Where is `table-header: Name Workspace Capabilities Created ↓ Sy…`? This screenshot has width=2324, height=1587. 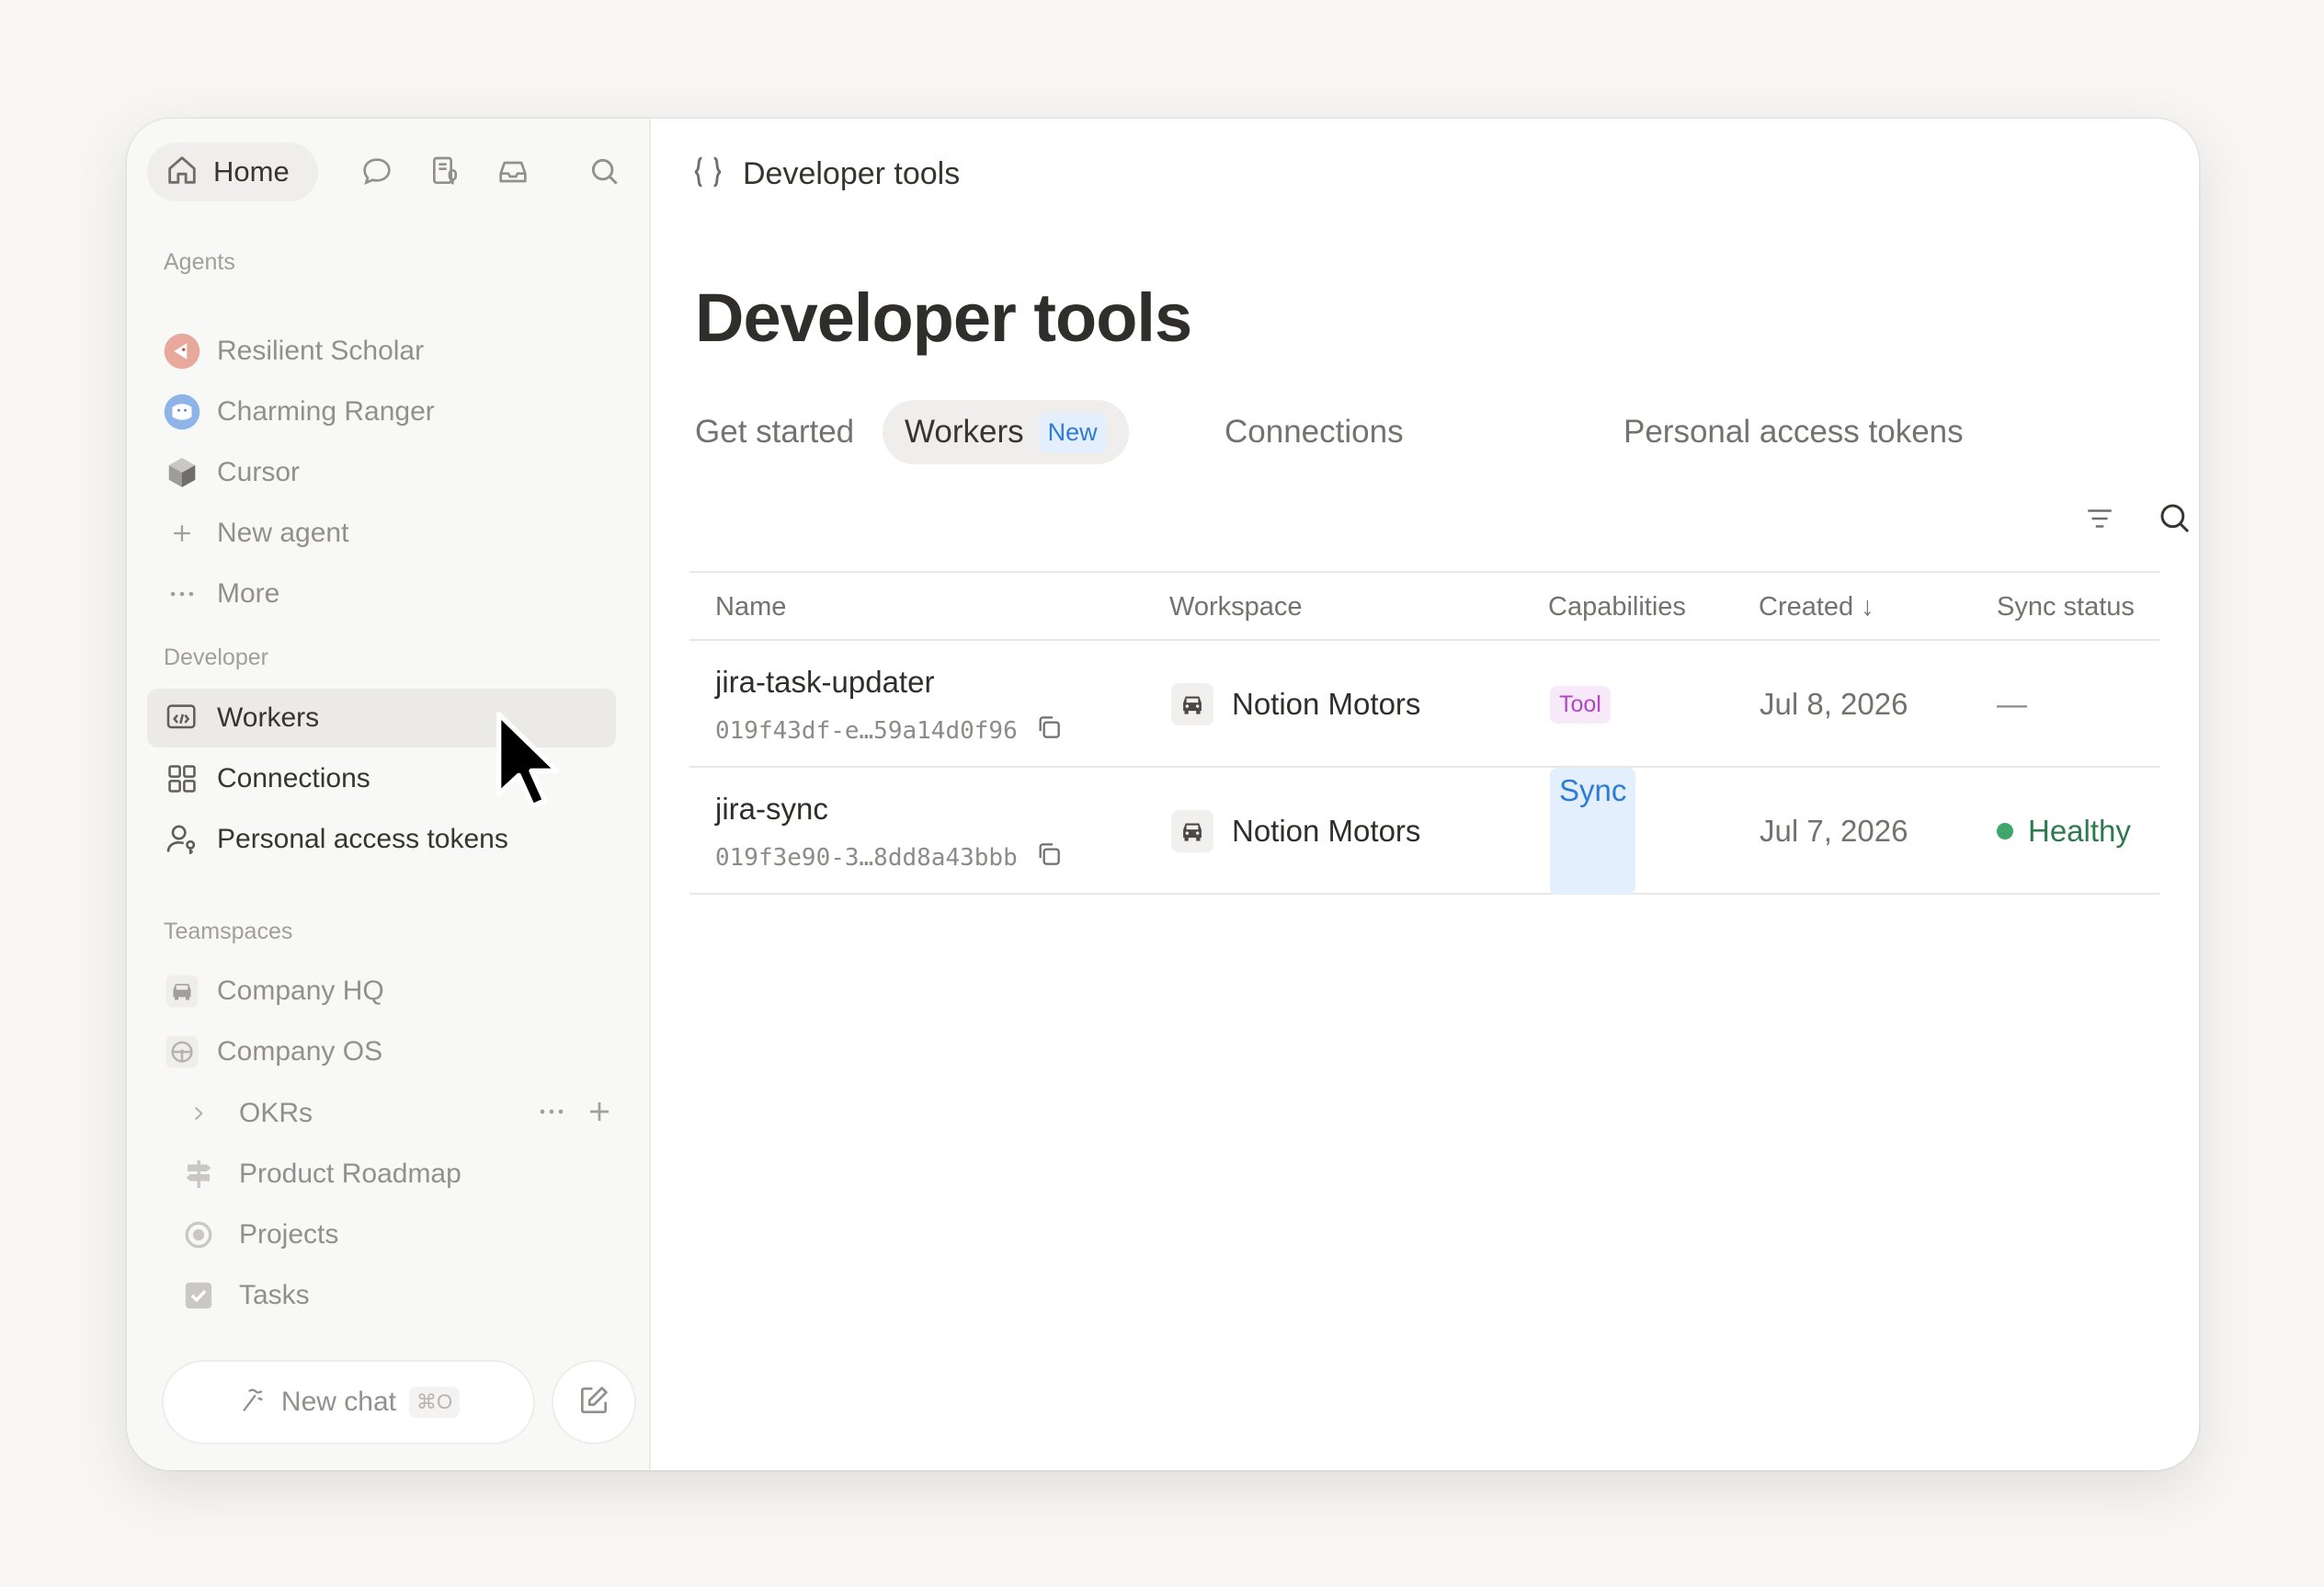 table-header: Name Workspace Capabilities Created ↓ Sy… is located at coordinates (1425, 606).